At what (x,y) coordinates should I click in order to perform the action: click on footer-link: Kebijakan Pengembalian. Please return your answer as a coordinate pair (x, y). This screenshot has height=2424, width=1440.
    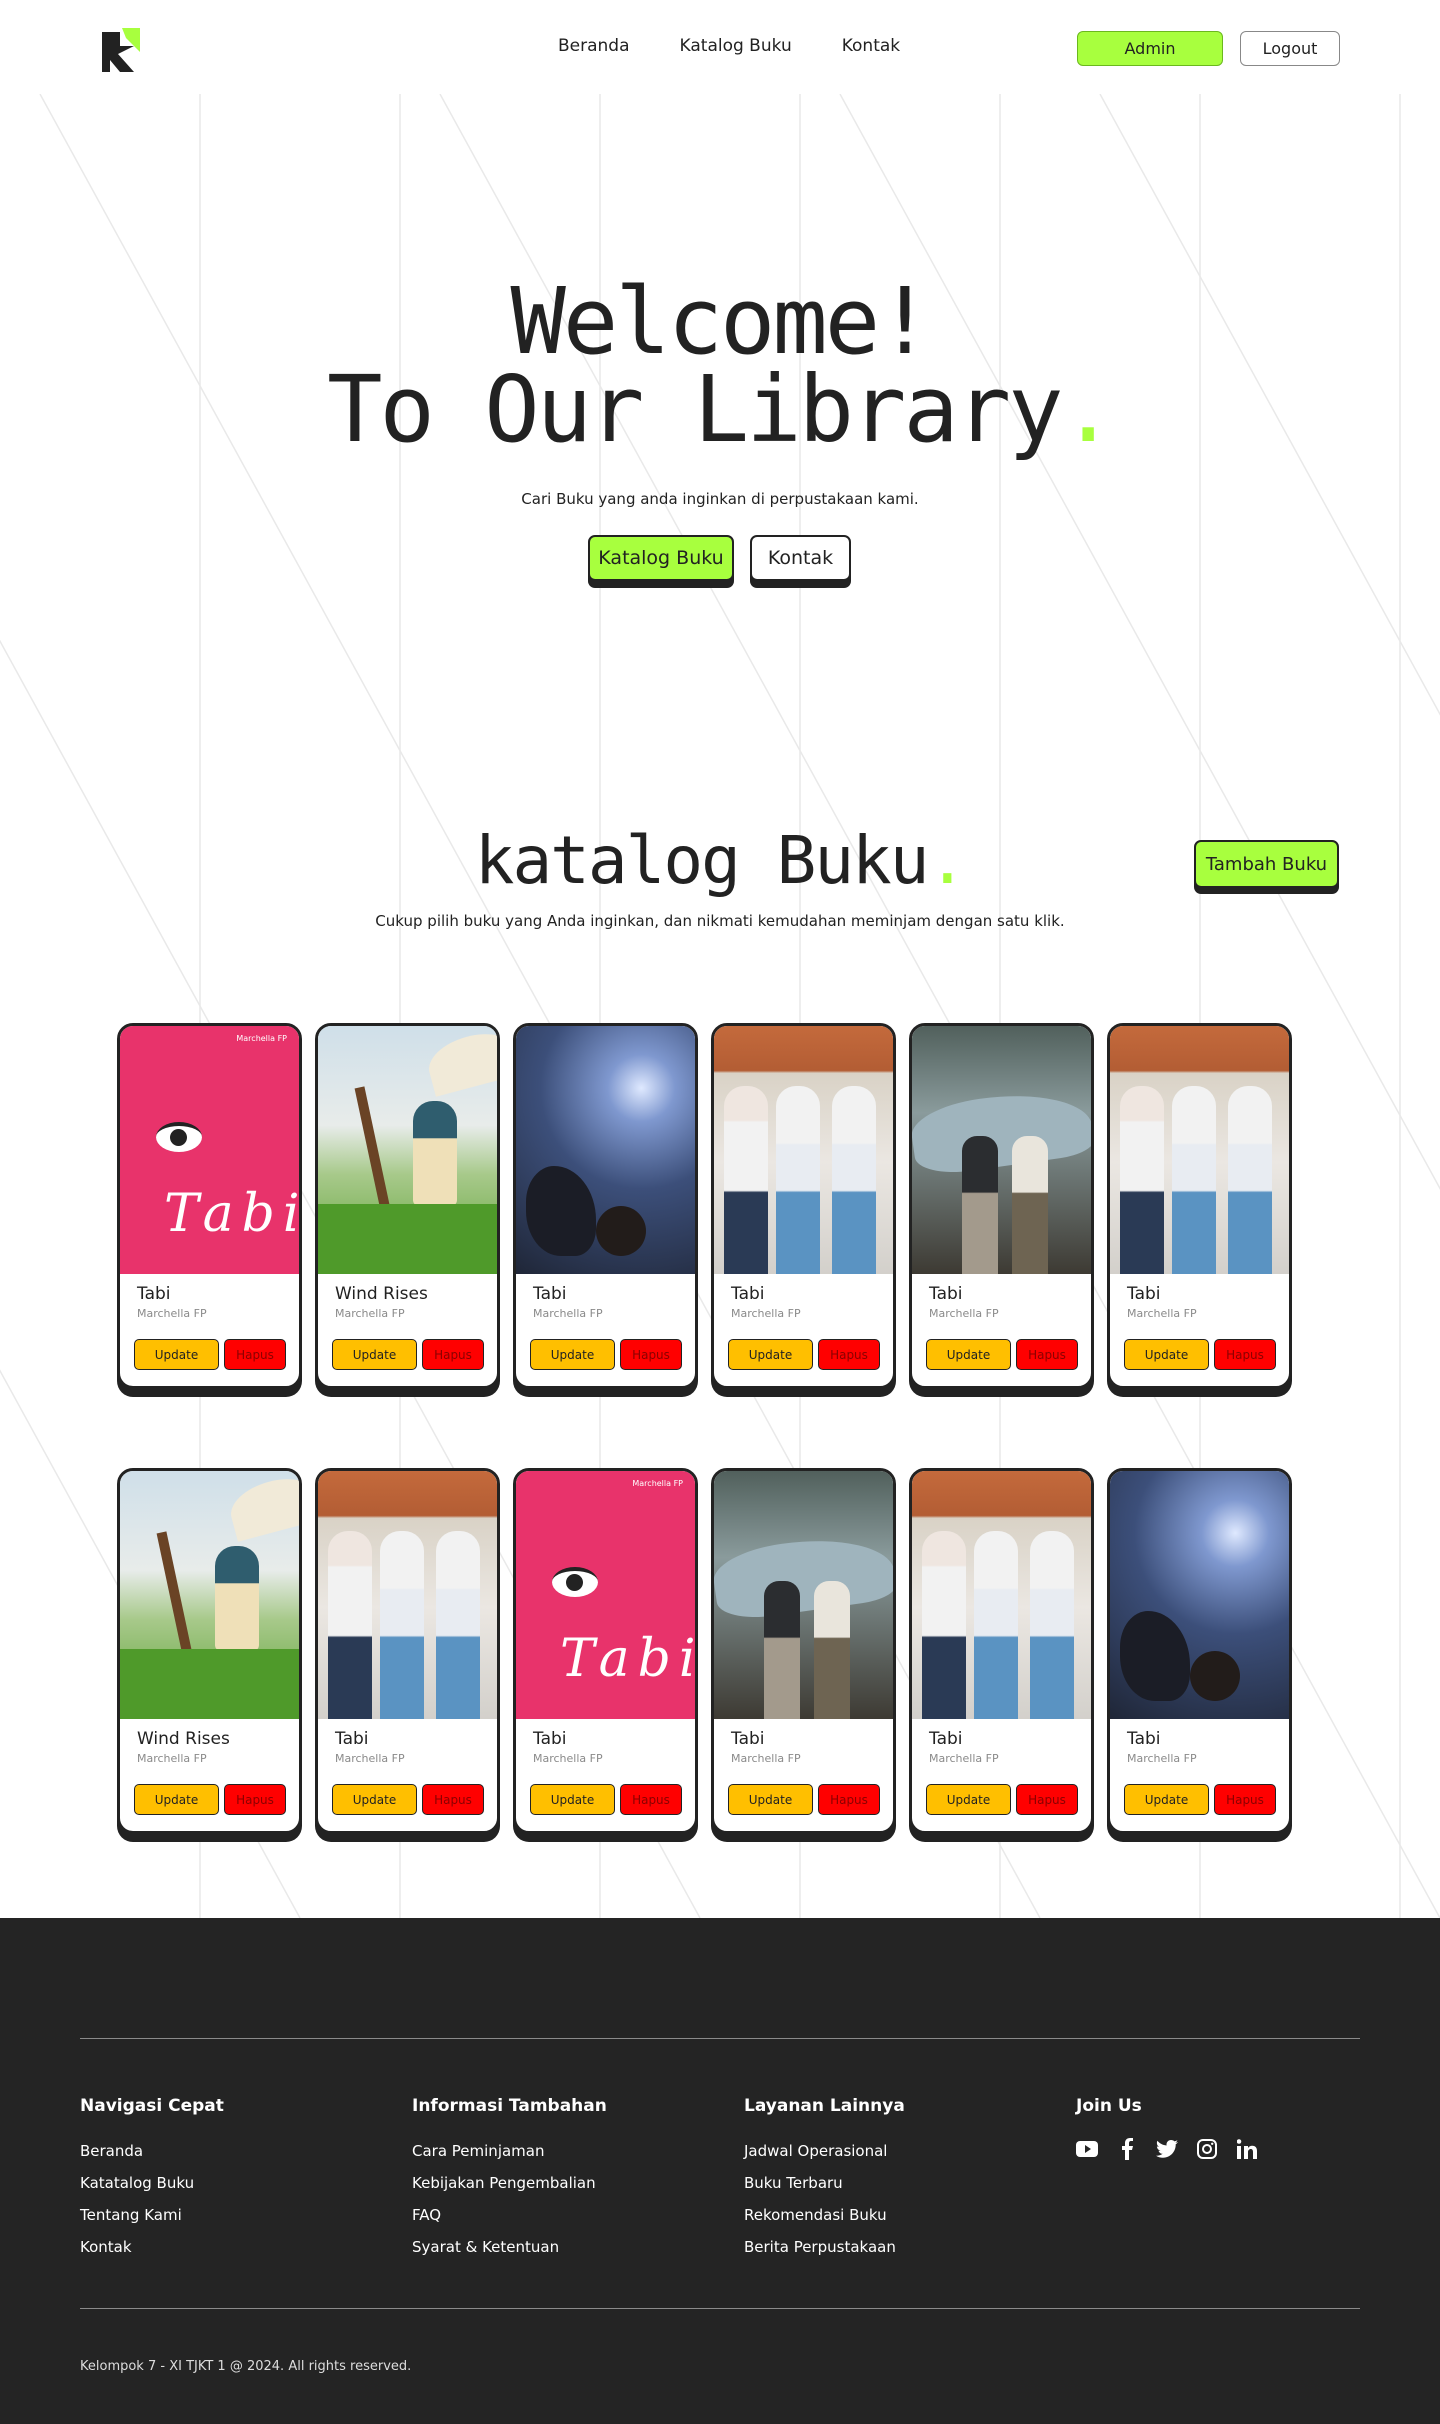
    Looking at the image, I should click on (509, 2183).